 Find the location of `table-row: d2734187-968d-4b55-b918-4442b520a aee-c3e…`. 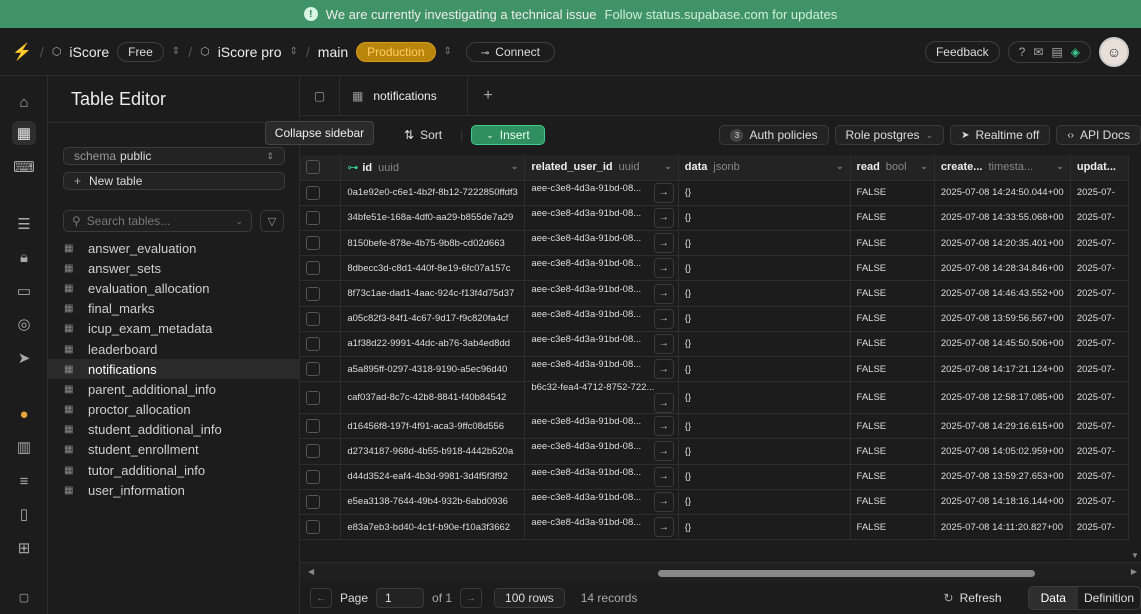

table-row: d2734187-968d-4b55-b918-4442b520a aee-c3e… is located at coordinates (714, 451).